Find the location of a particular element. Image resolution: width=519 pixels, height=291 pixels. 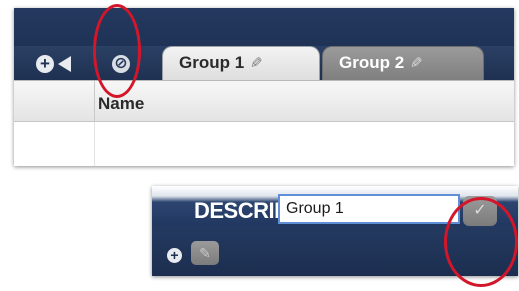

confirm-button: ✓ is located at coordinates (480, 211).